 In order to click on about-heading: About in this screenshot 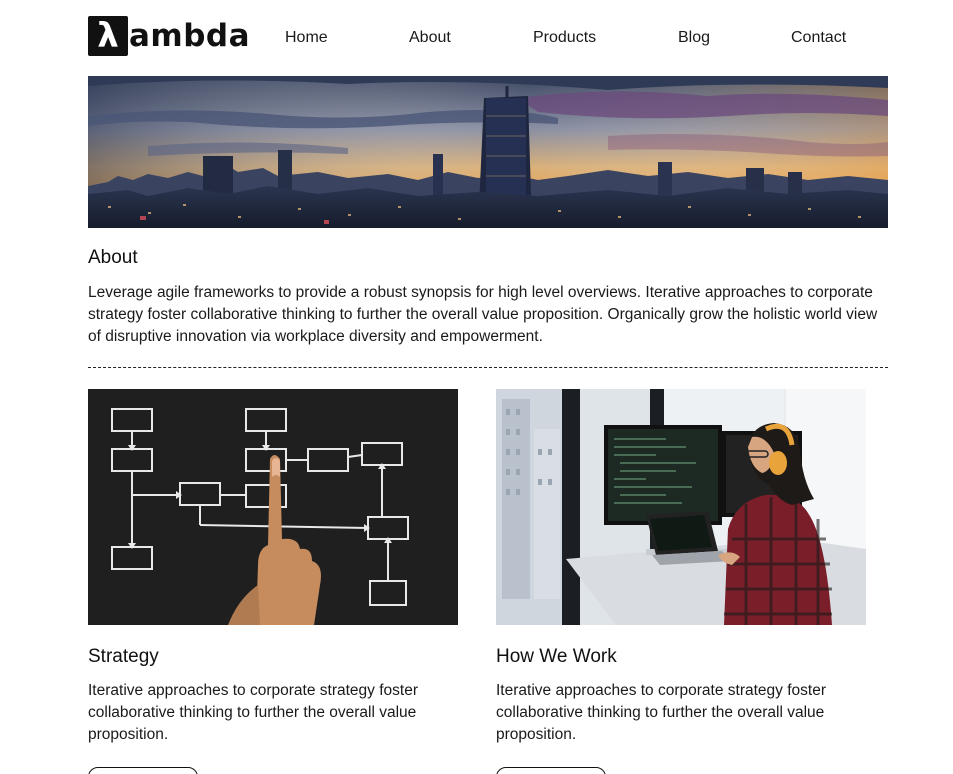, I will do `click(113, 257)`.